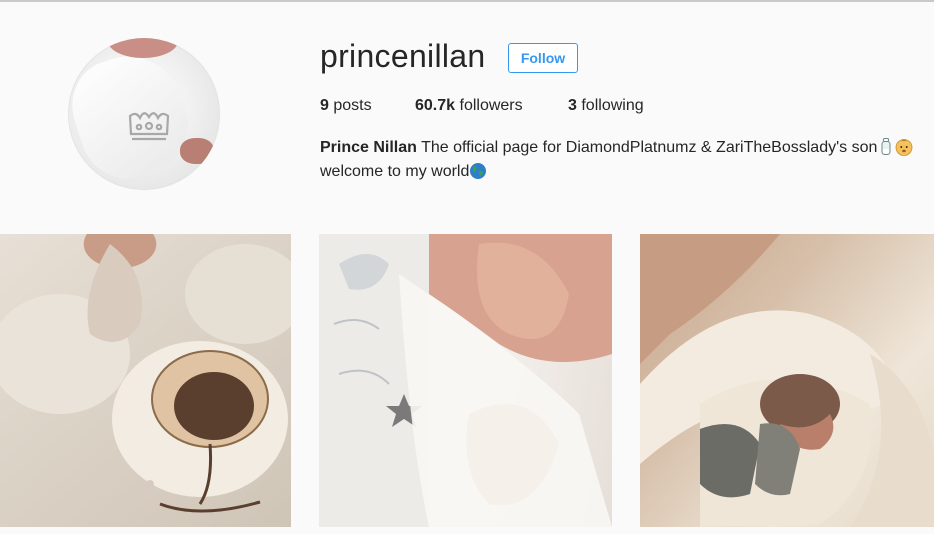  Describe the element at coordinates (403, 56) in the screenshot. I see `profile-username: princenillan` at that location.